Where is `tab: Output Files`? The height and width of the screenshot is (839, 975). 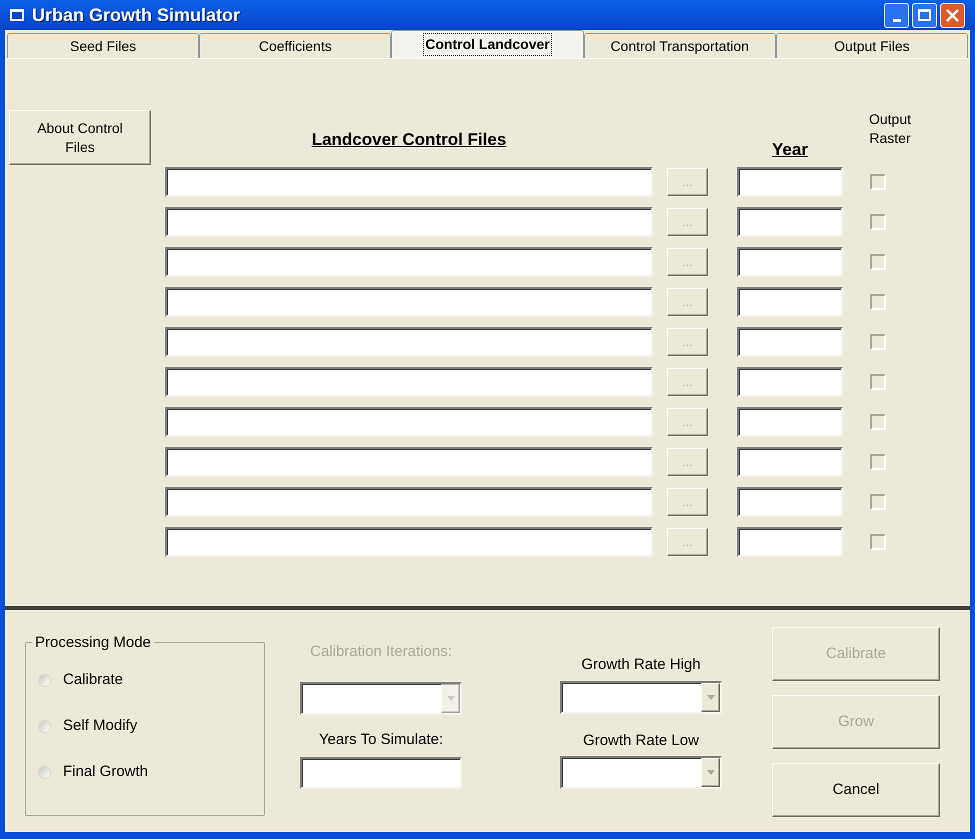 tab: Output Files is located at coordinates (872, 45).